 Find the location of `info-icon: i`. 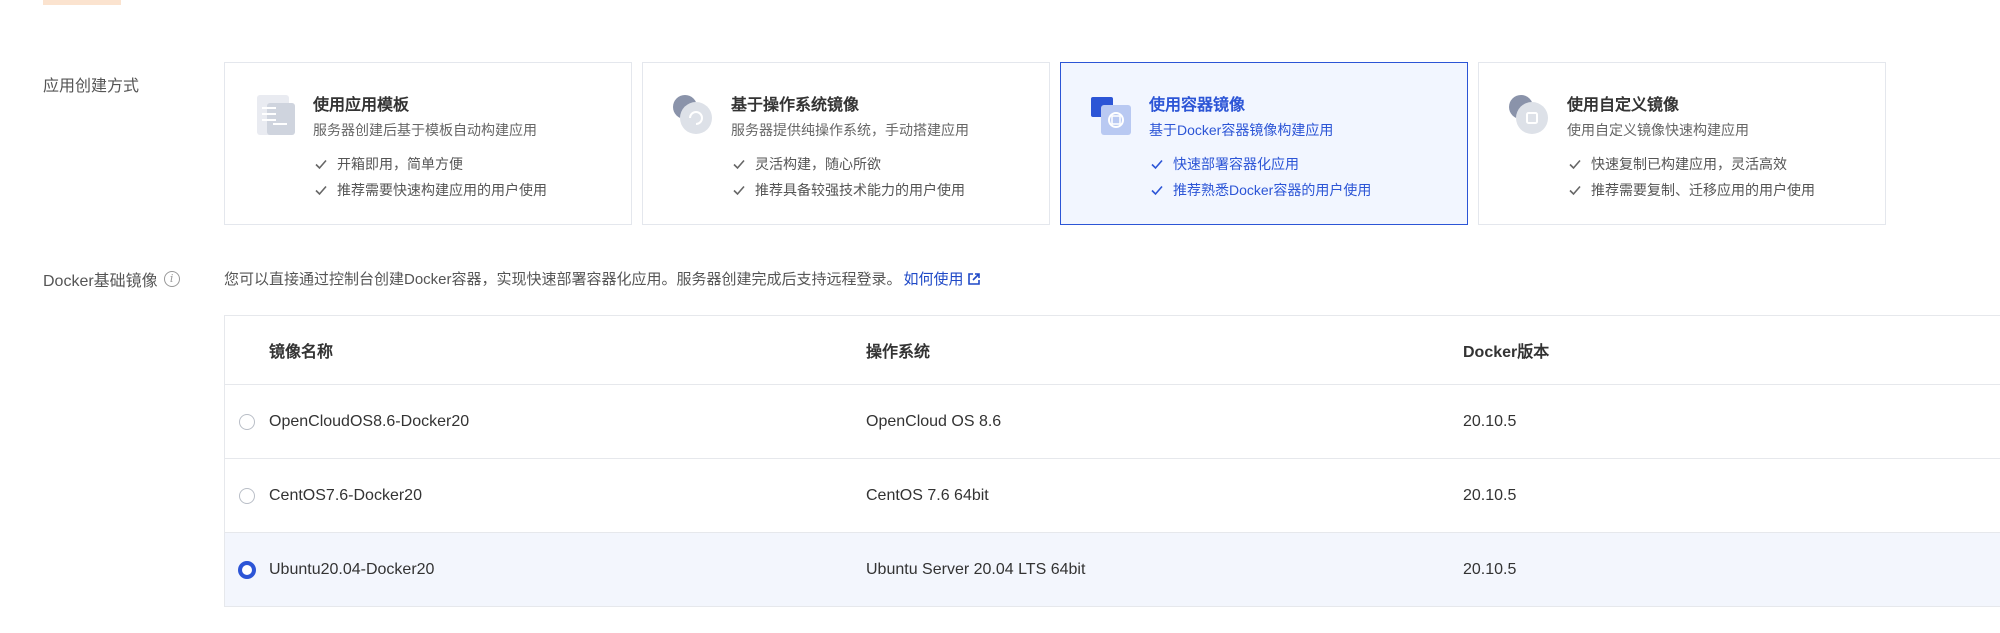

info-icon: i is located at coordinates (171, 279).